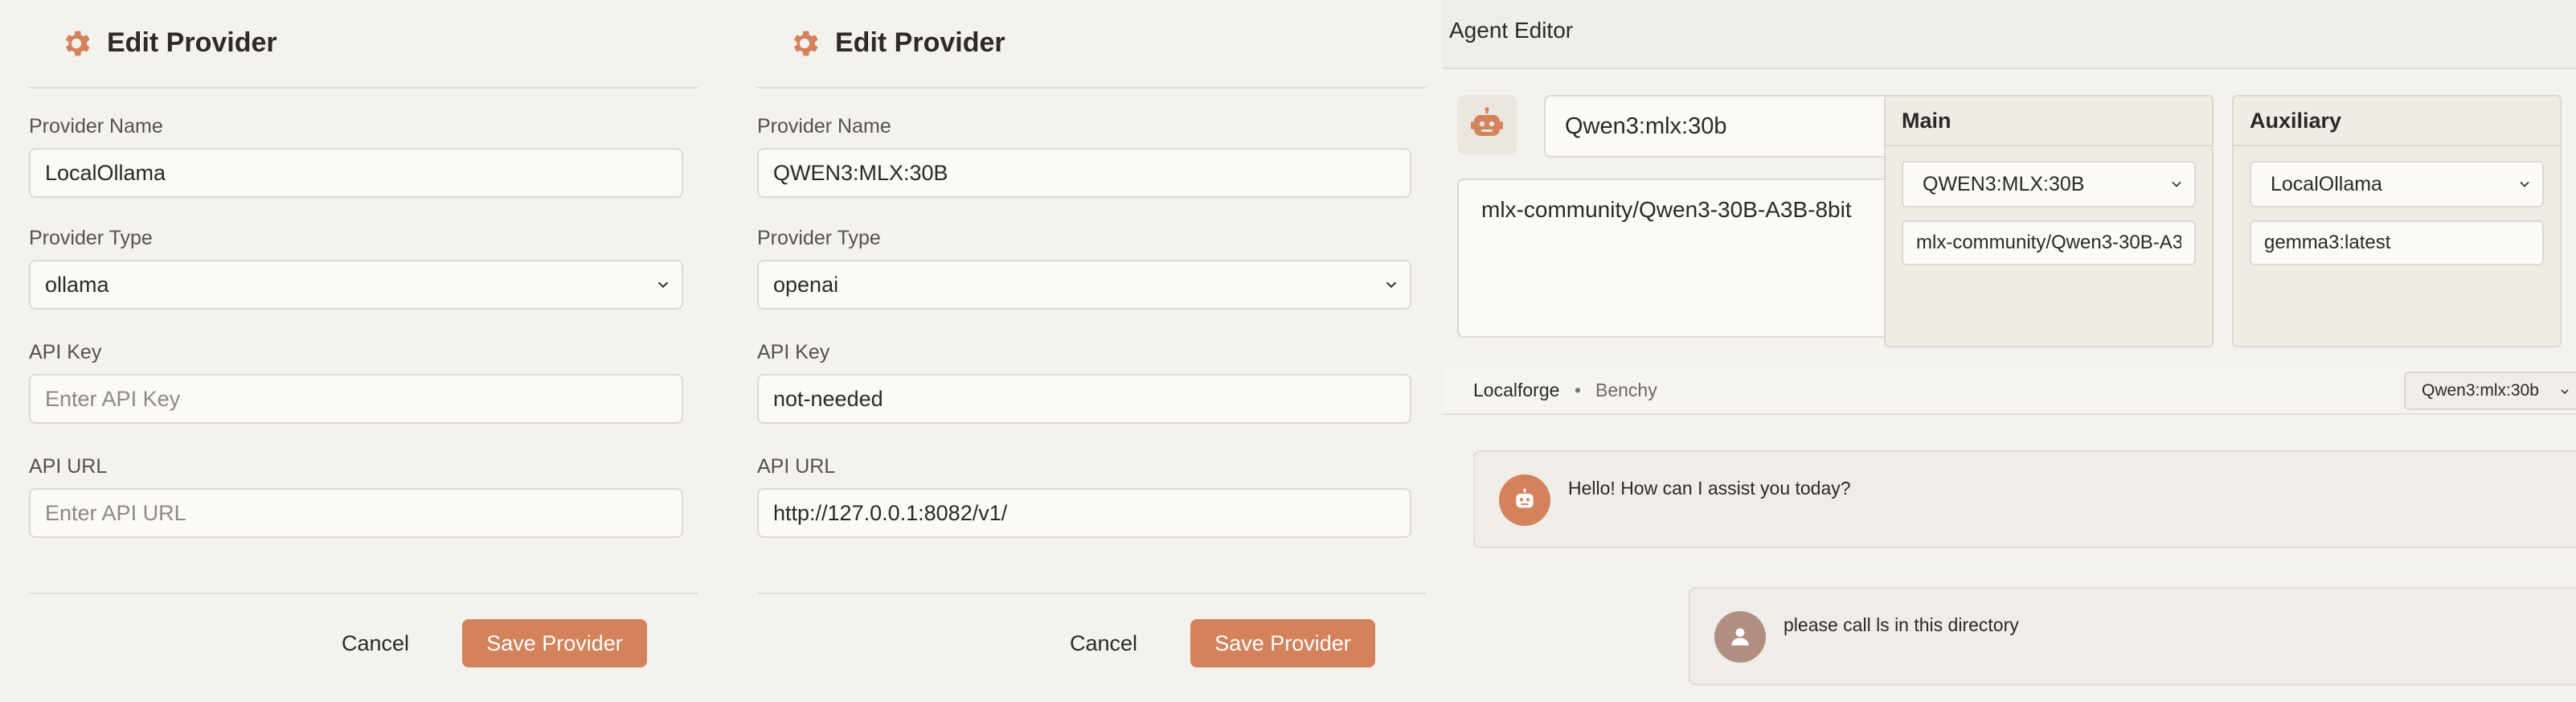  I want to click on main-provider-select: QWEN3:MLX:30B, so click(2049, 184).